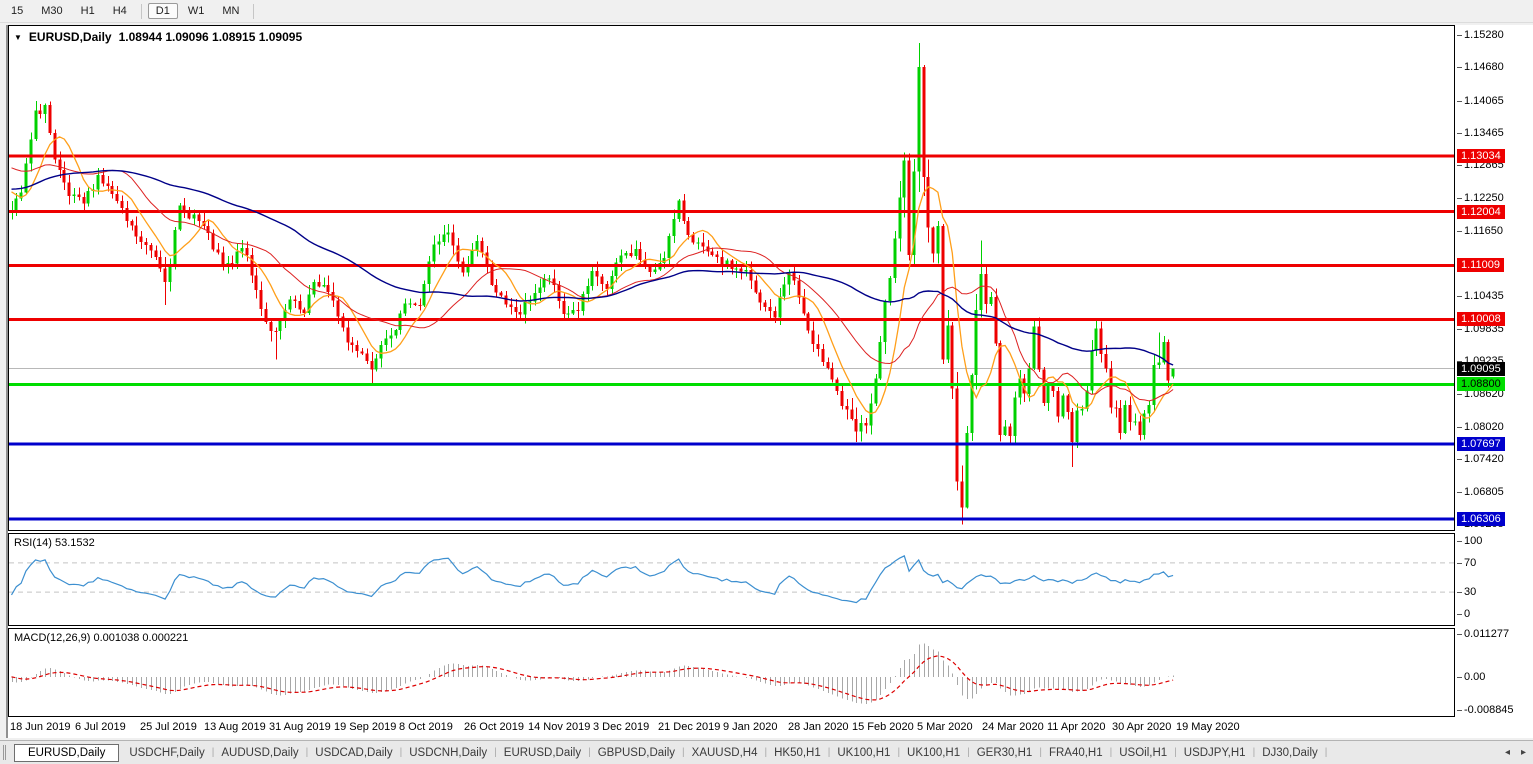 This screenshot has height=764, width=1533. What do you see at coordinates (1480, 101) in the screenshot?
I see `price-axis-tick: 1.14065` at bounding box center [1480, 101].